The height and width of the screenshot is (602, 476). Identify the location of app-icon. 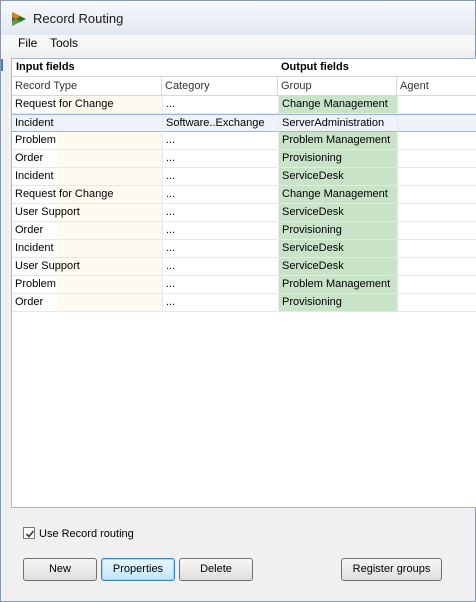
(19, 19).